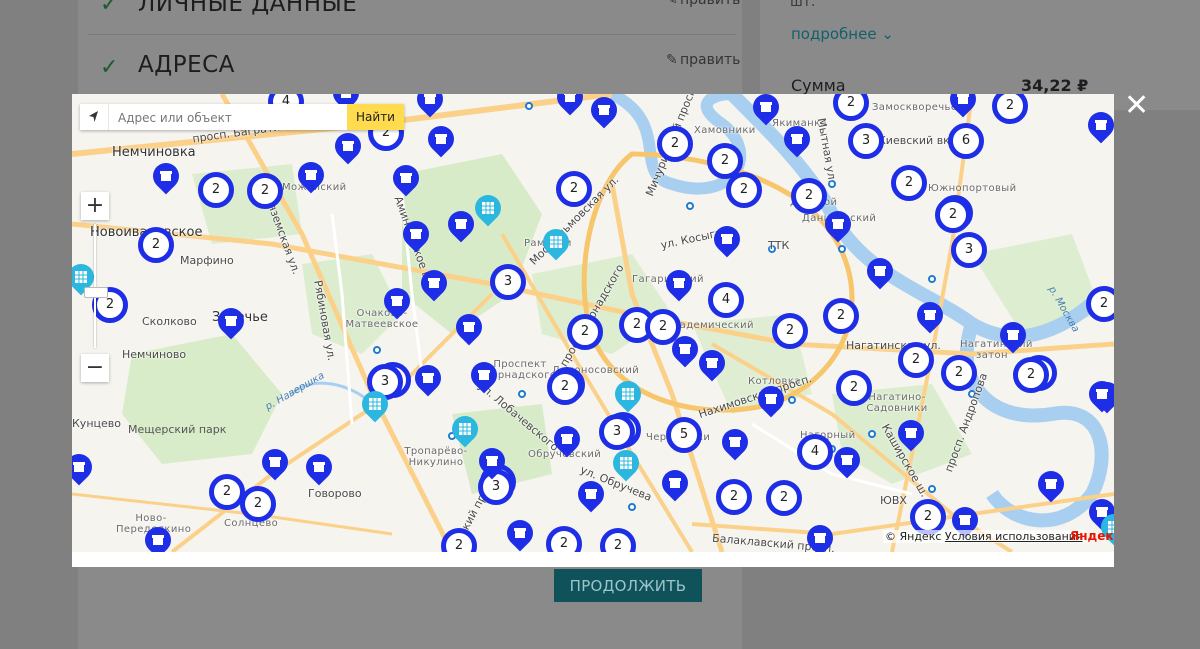  I want to click on close-icon: ✕, so click(1136, 106).